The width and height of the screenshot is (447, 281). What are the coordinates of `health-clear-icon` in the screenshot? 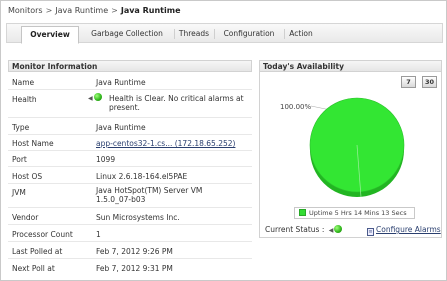 It's located at (97, 97).